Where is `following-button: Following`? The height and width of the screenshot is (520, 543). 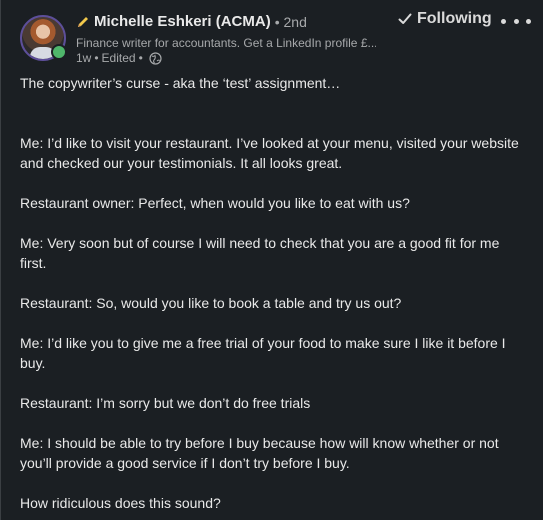 following-button: Following is located at coordinates (444, 19).